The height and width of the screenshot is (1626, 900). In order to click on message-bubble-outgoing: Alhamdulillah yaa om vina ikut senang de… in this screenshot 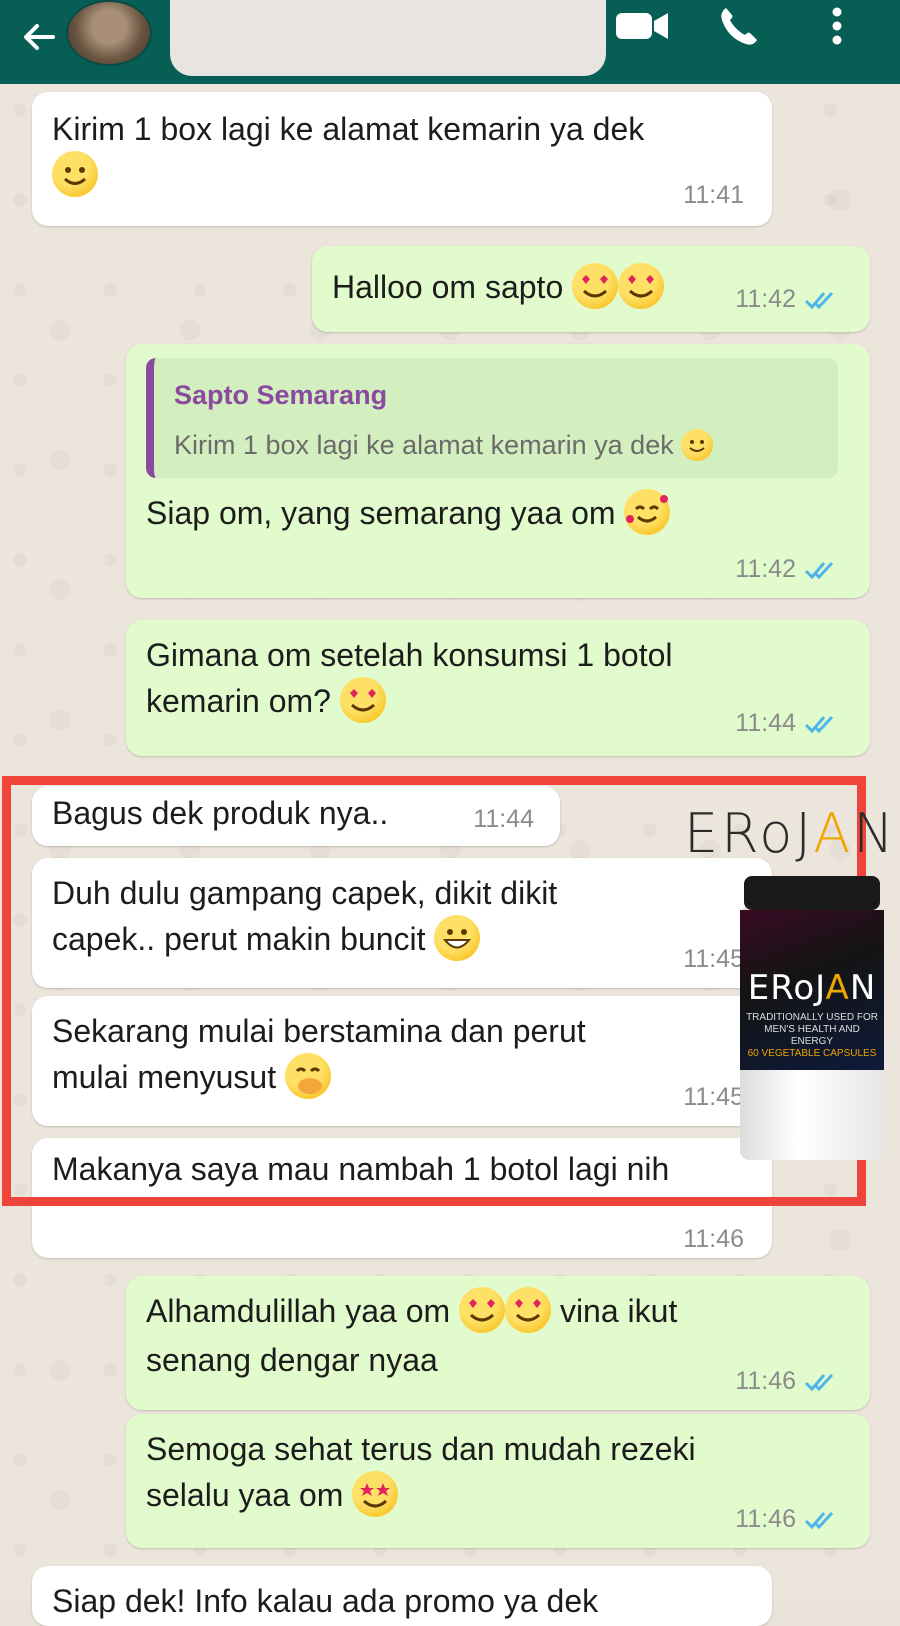, I will do `click(498, 1343)`.